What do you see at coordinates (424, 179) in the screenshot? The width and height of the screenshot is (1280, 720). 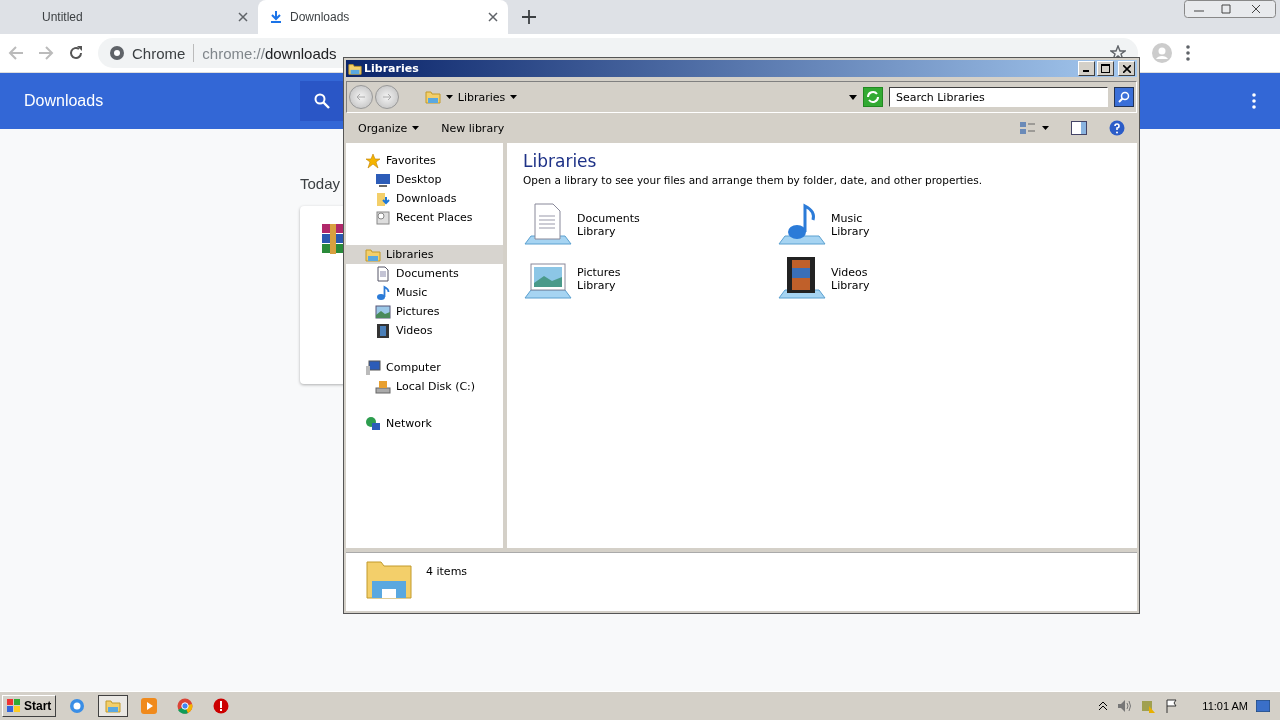 I see `nav-item: Desktop` at bounding box center [424, 179].